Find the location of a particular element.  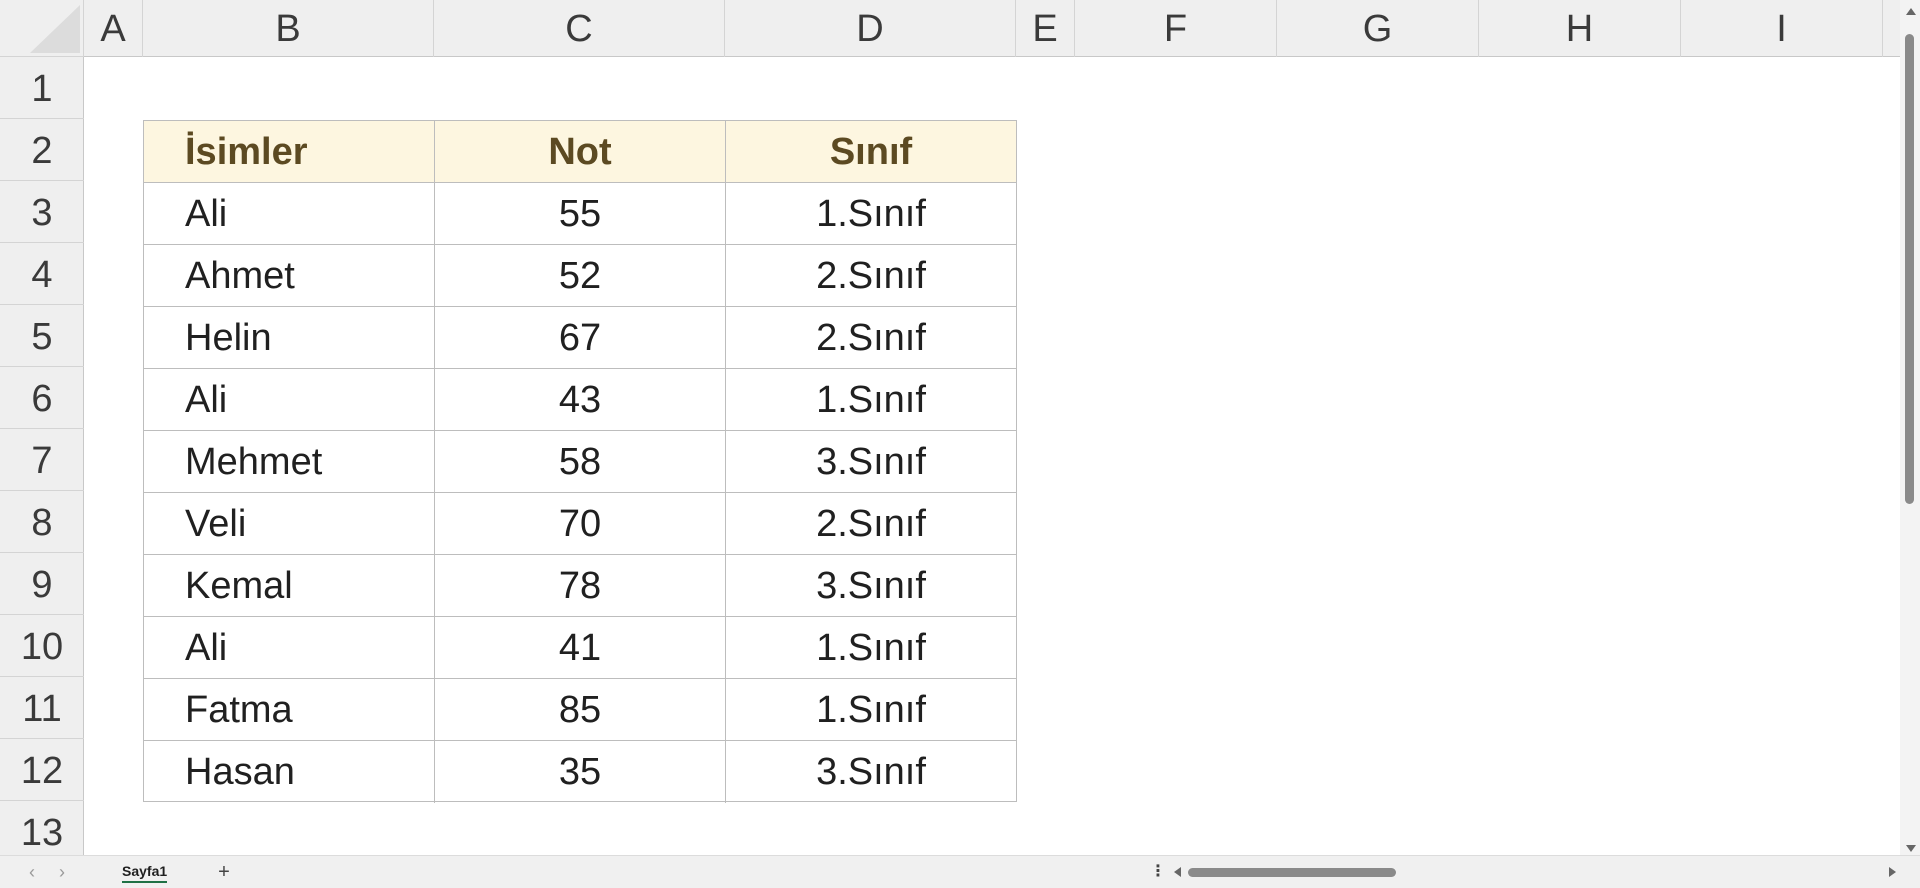

table-cell-name: Mehmet is located at coordinates (289, 462).